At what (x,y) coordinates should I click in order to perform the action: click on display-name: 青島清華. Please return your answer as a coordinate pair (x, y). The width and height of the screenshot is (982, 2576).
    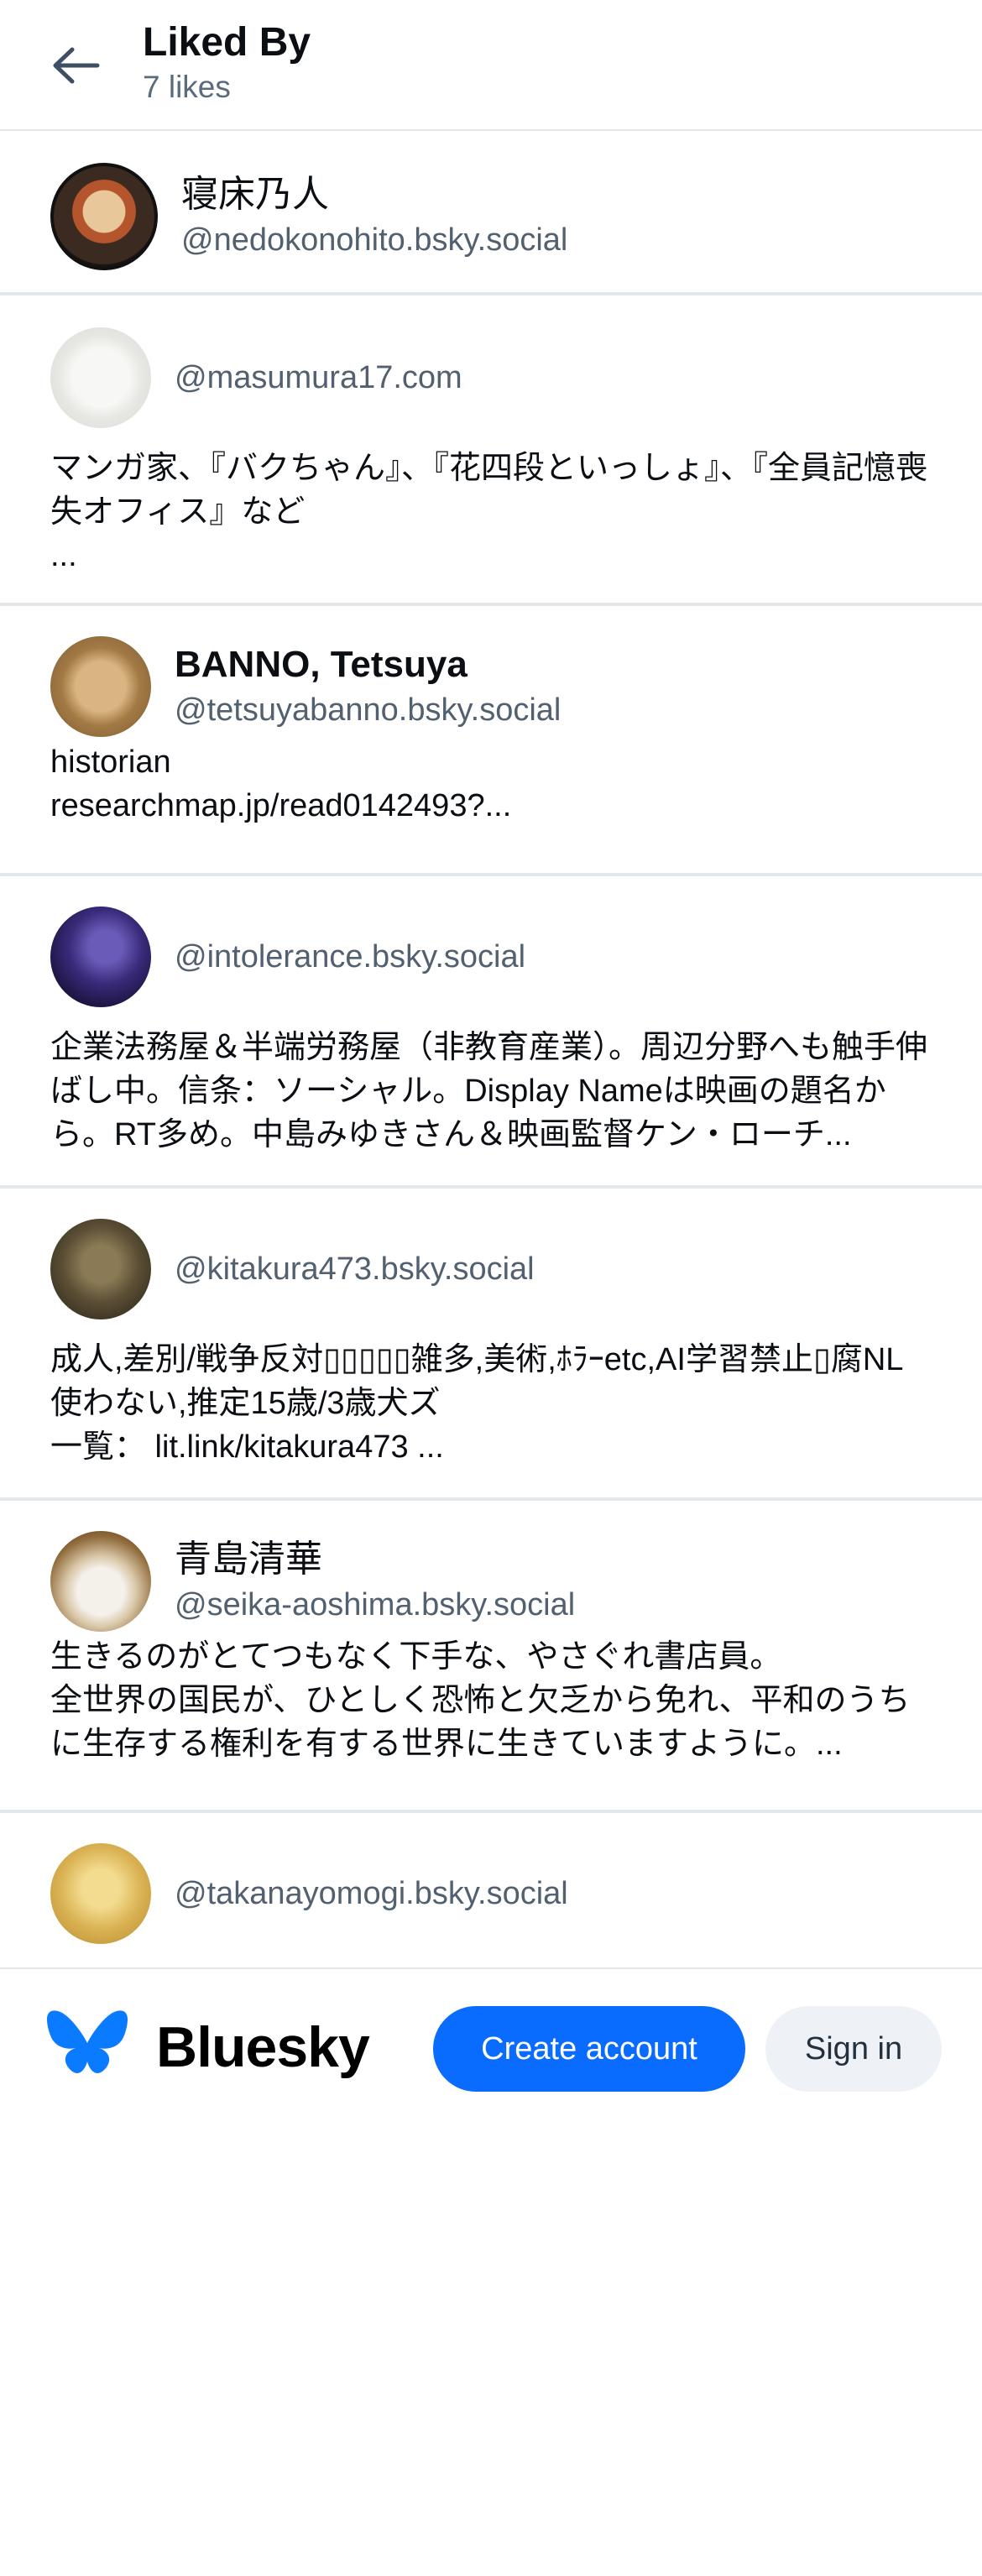
    Looking at the image, I should click on (248, 1559).